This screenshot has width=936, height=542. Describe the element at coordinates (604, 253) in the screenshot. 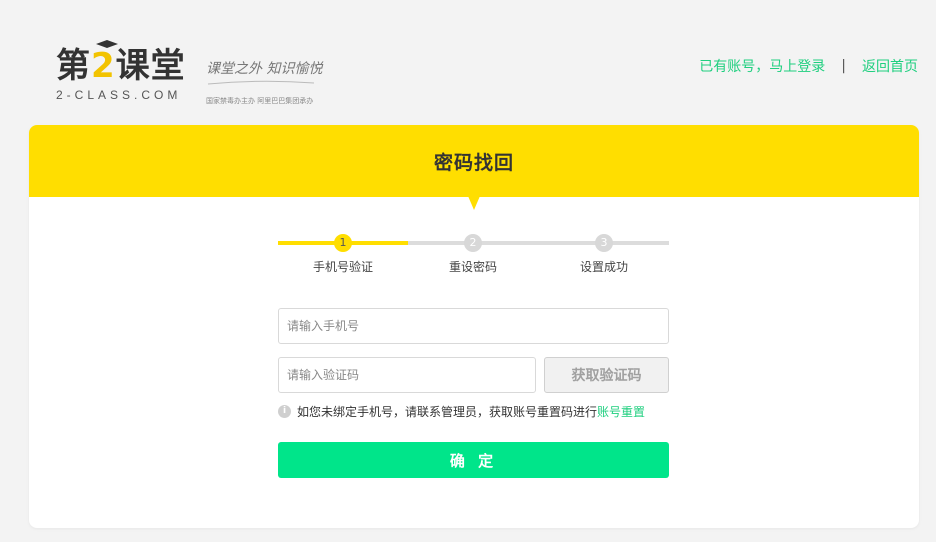

I see `step-success: 3 设置成功` at that location.